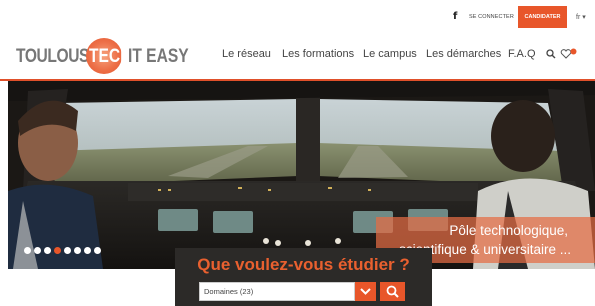 The height and width of the screenshot is (306, 595). Describe the element at coordinates (318, 54) in the screenshot. I see `nav-item-formations: Les formations` at that location.